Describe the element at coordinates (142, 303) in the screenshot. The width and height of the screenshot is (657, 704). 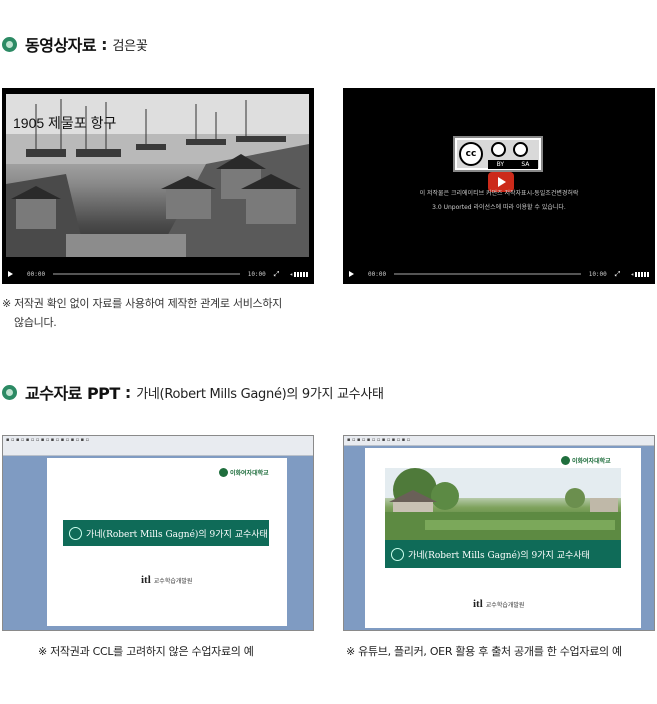
I see `note-line-1: ※ 저작권 확인 없이 자료를 사용하여 제작한 관계로 서비스하지` at that location.